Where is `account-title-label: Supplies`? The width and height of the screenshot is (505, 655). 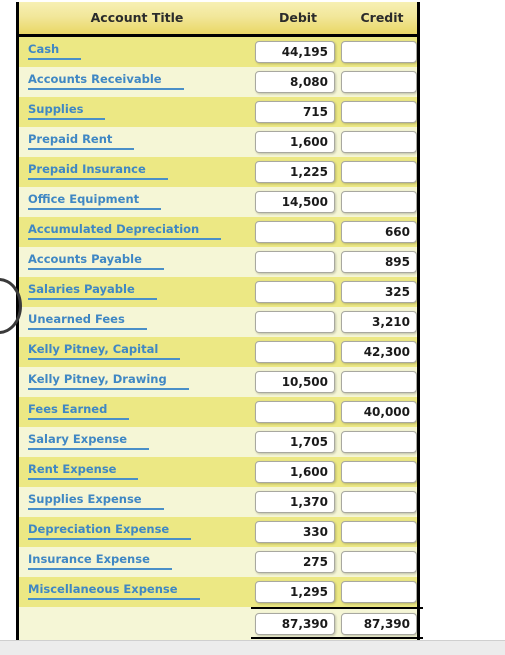
account-title-label: Supplies is located at coordinates (56, 109).